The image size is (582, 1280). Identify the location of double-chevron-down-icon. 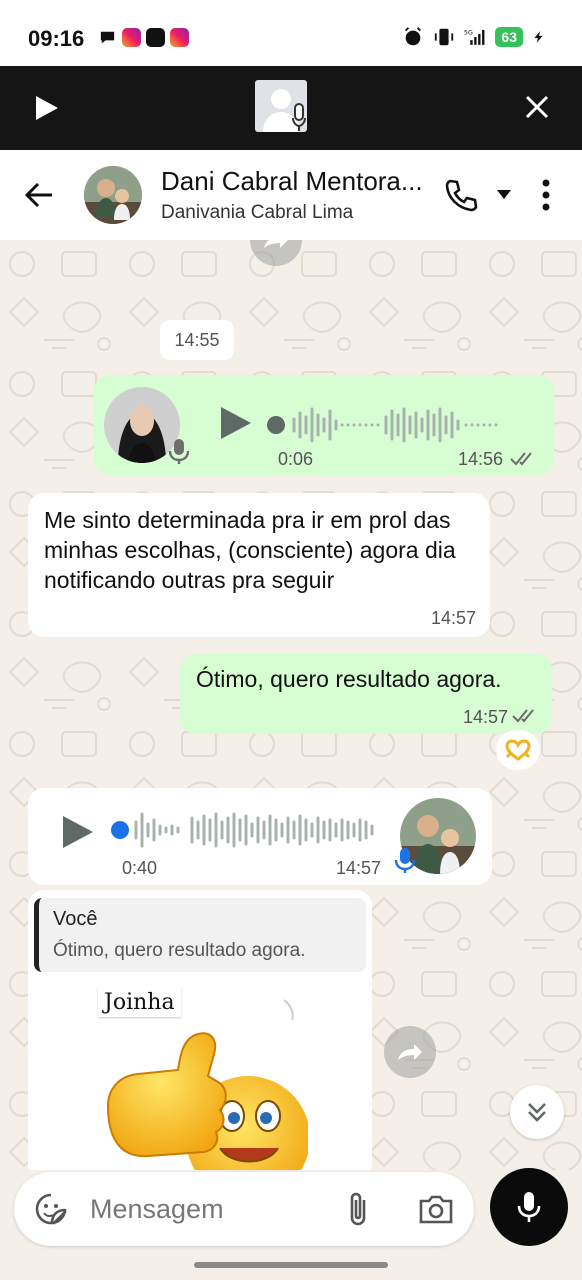
(537, 1112).